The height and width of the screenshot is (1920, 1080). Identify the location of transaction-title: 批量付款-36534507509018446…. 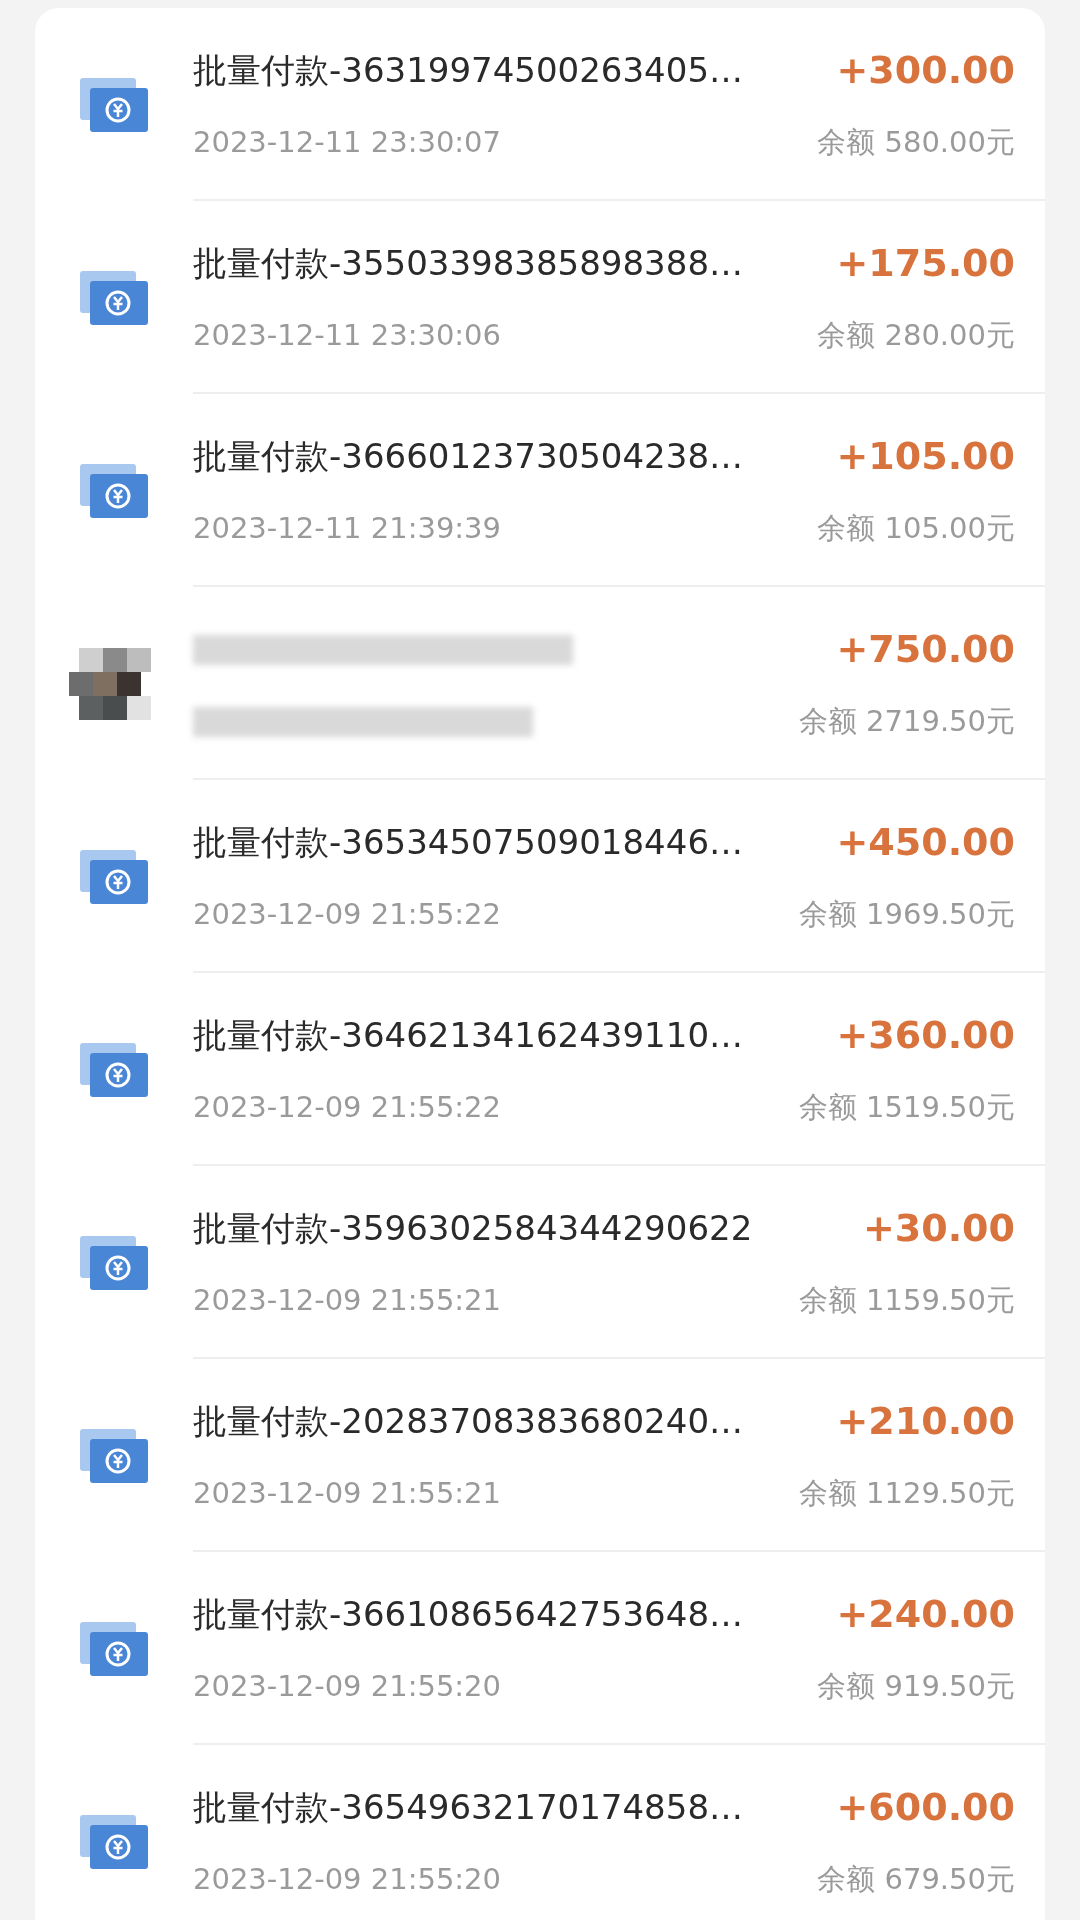
(468, 843).